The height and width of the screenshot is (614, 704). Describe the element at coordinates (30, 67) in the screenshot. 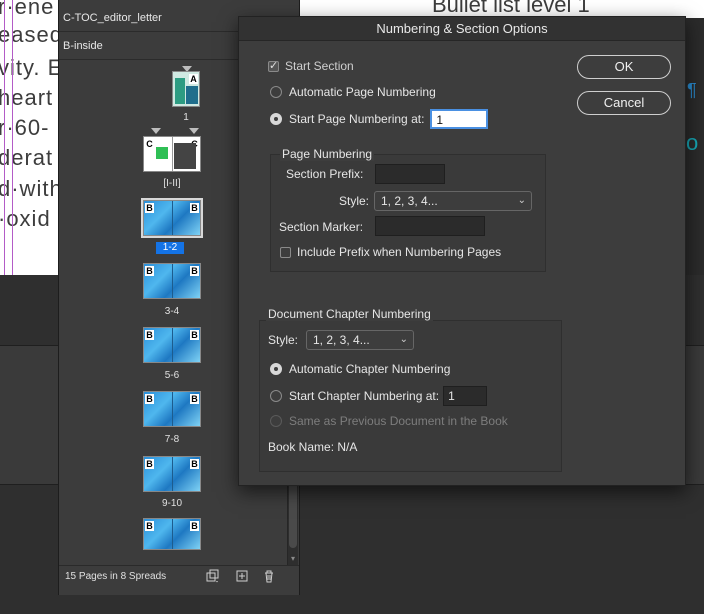

I see `document-text-line: vity. E` at that location.